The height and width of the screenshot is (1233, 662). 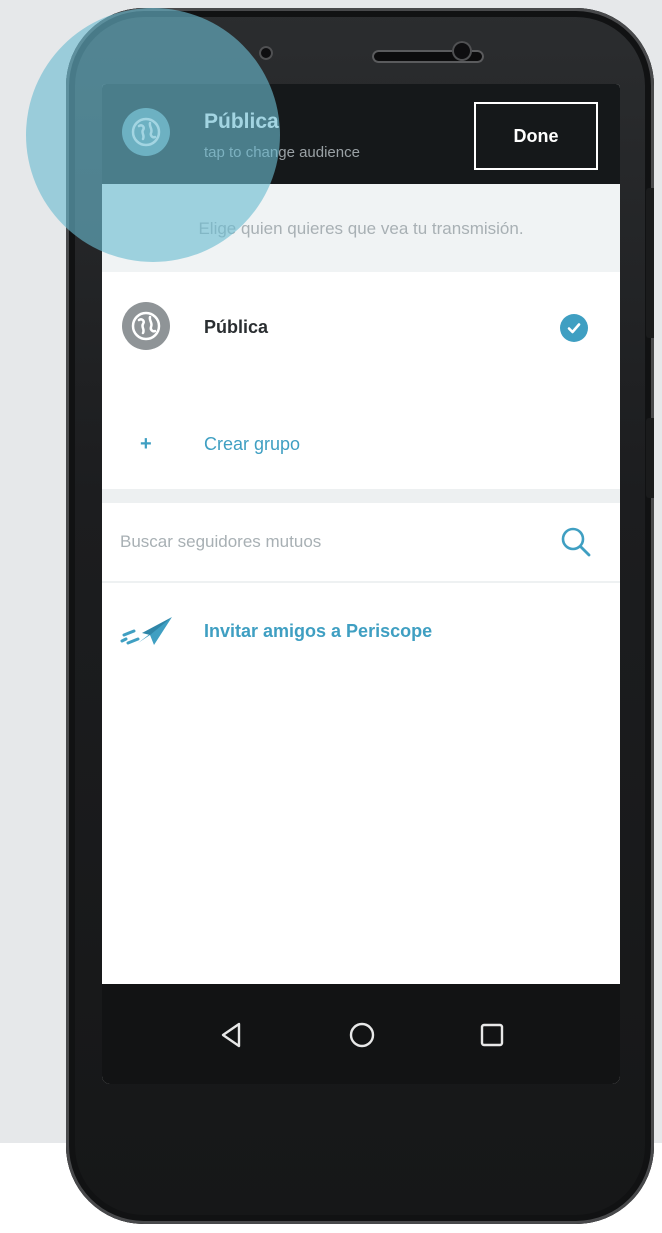 I want to click on paper-plane-icon, so click(x=146, y=631).